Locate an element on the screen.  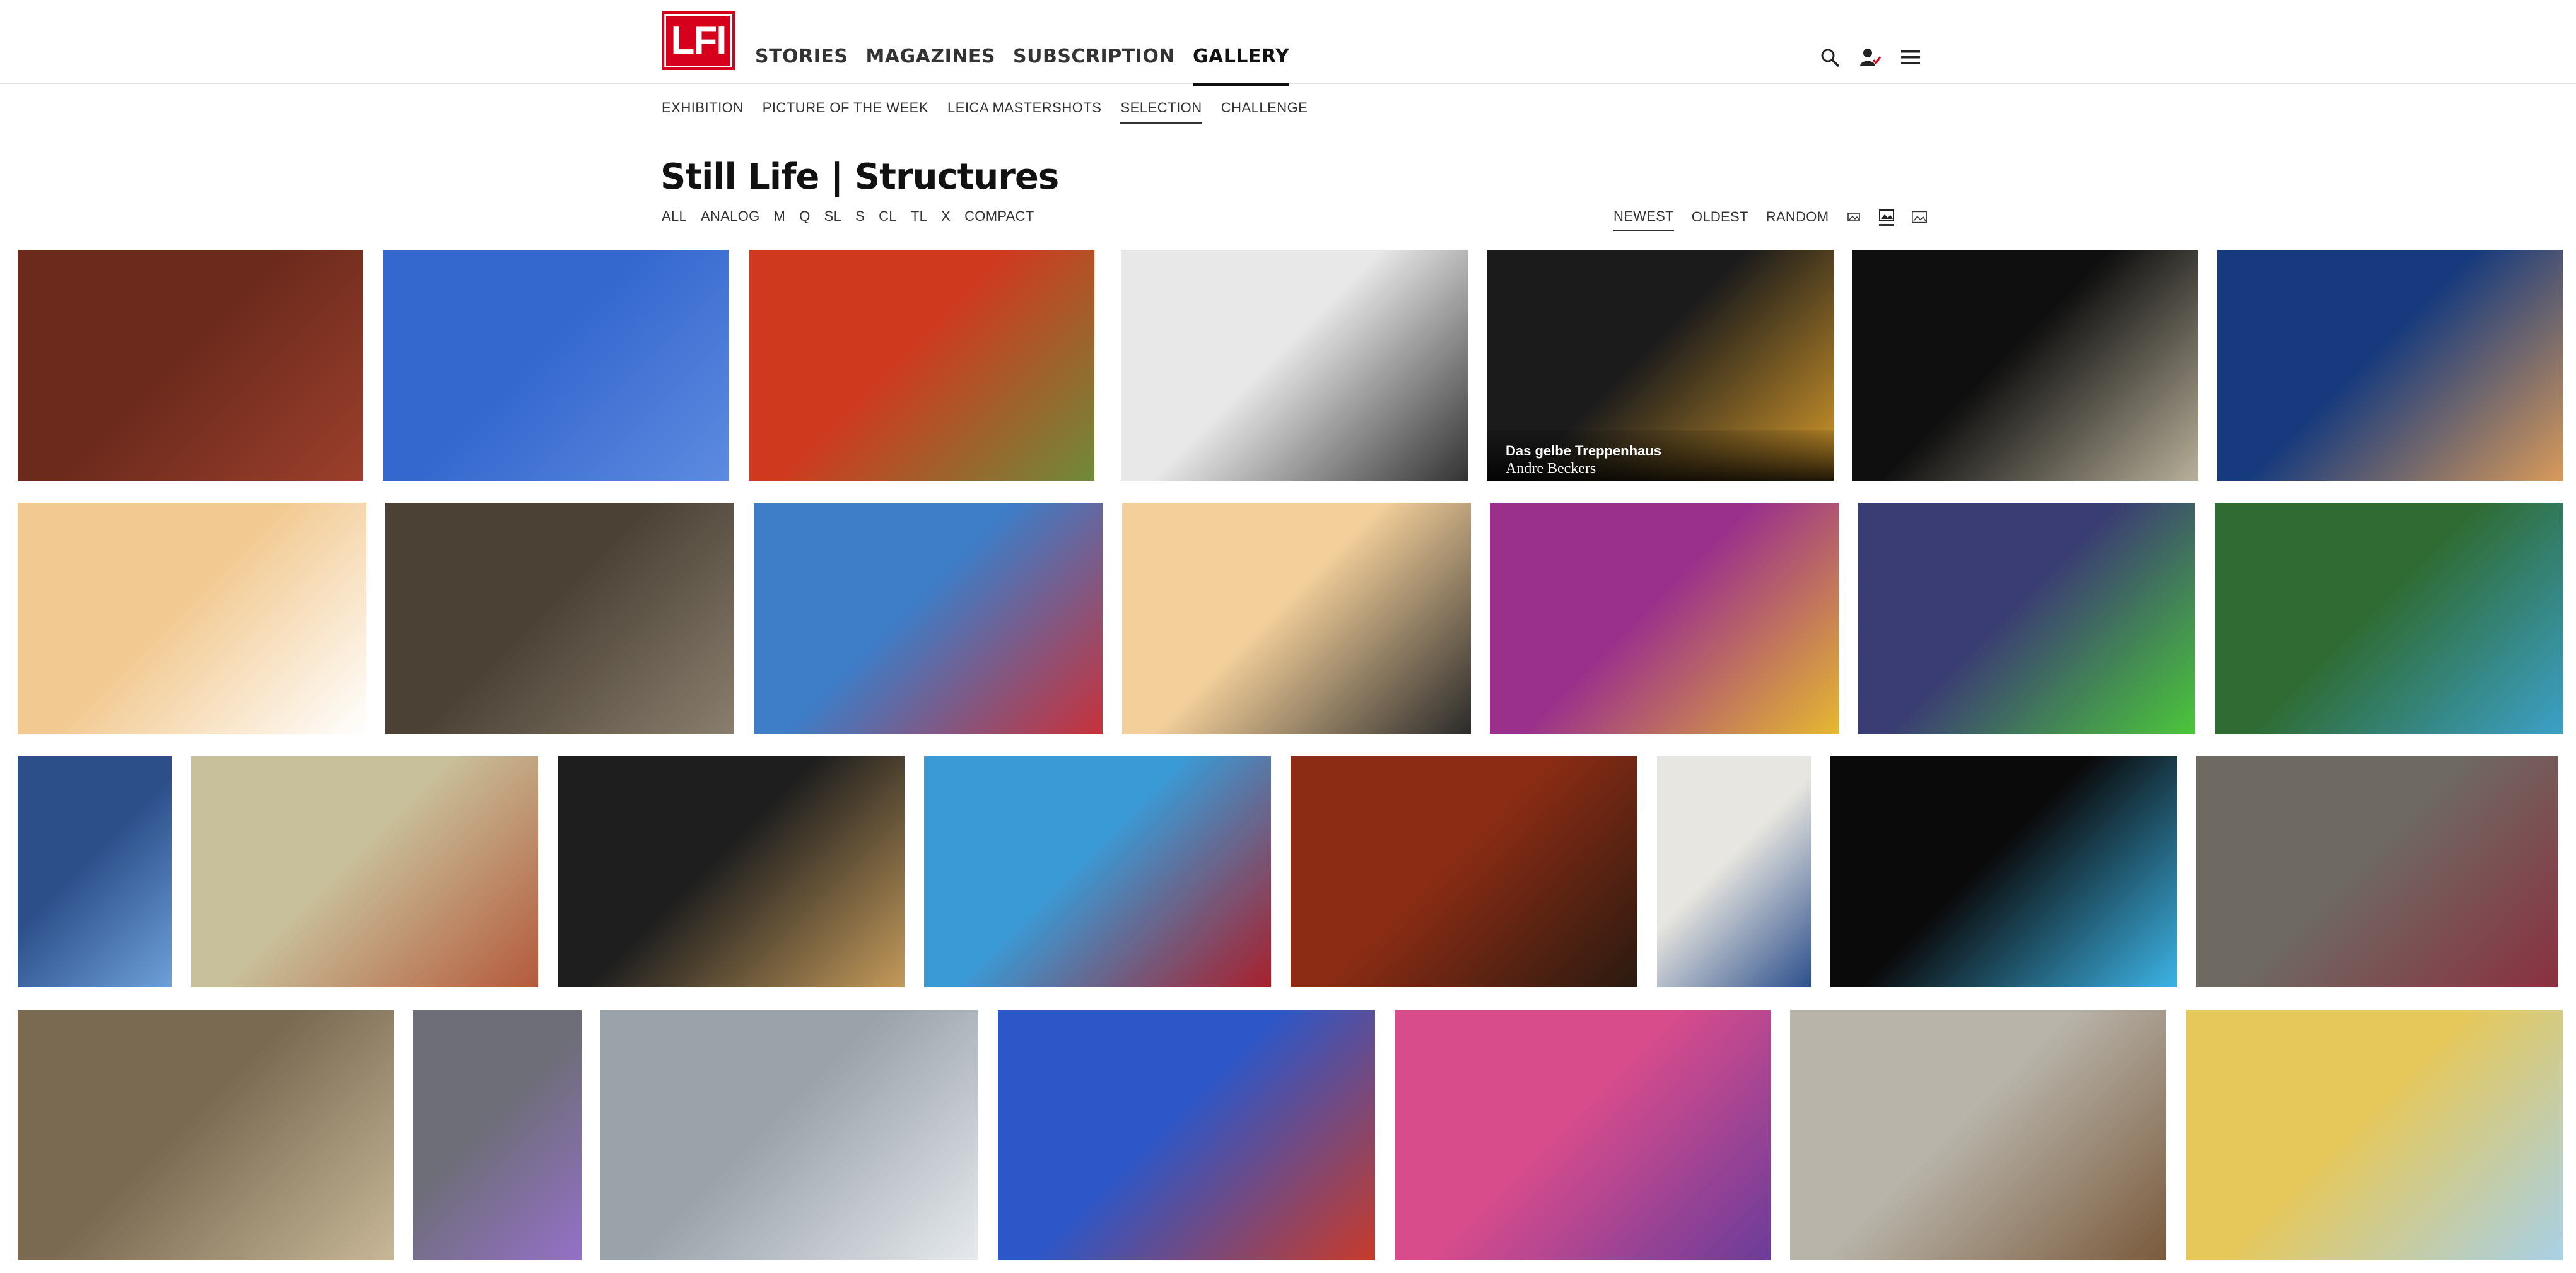
filter-q: Q is located at coordinates (804, 216).